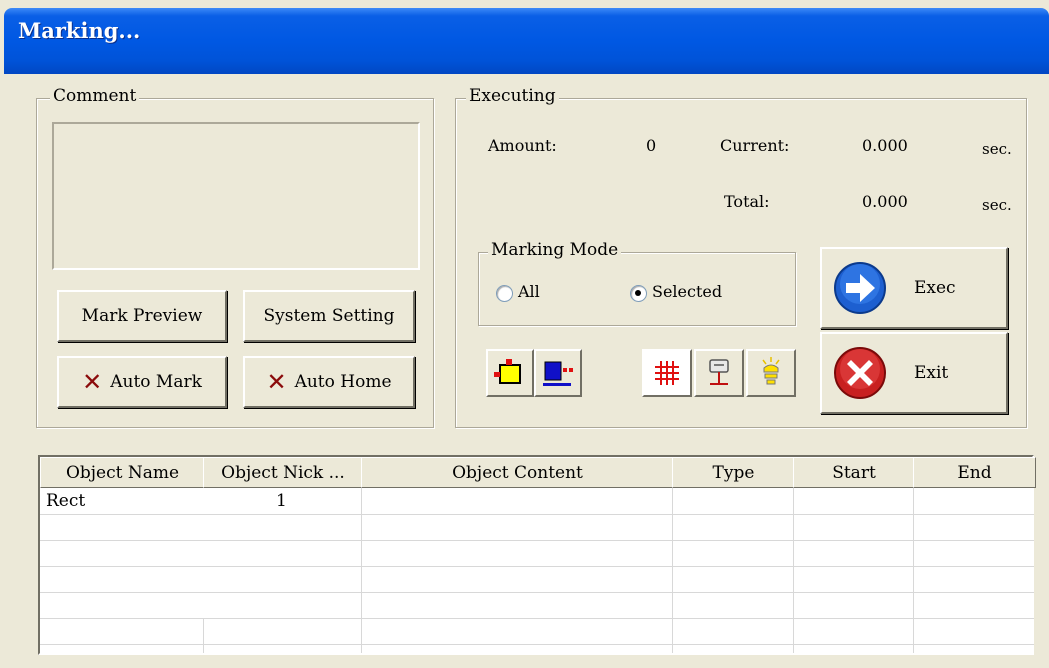 The width and height of the screenshot is (1049, 668). Describe the element at coordinates (974, 472) in the screenshot. I see `column-header-end: End` at that location.